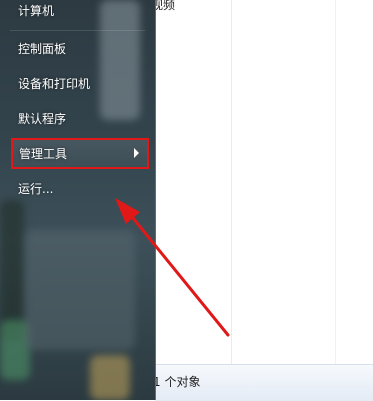 The image size is (373, 401). I want to click on start-item-computer: 计算机, so click(75, 12).